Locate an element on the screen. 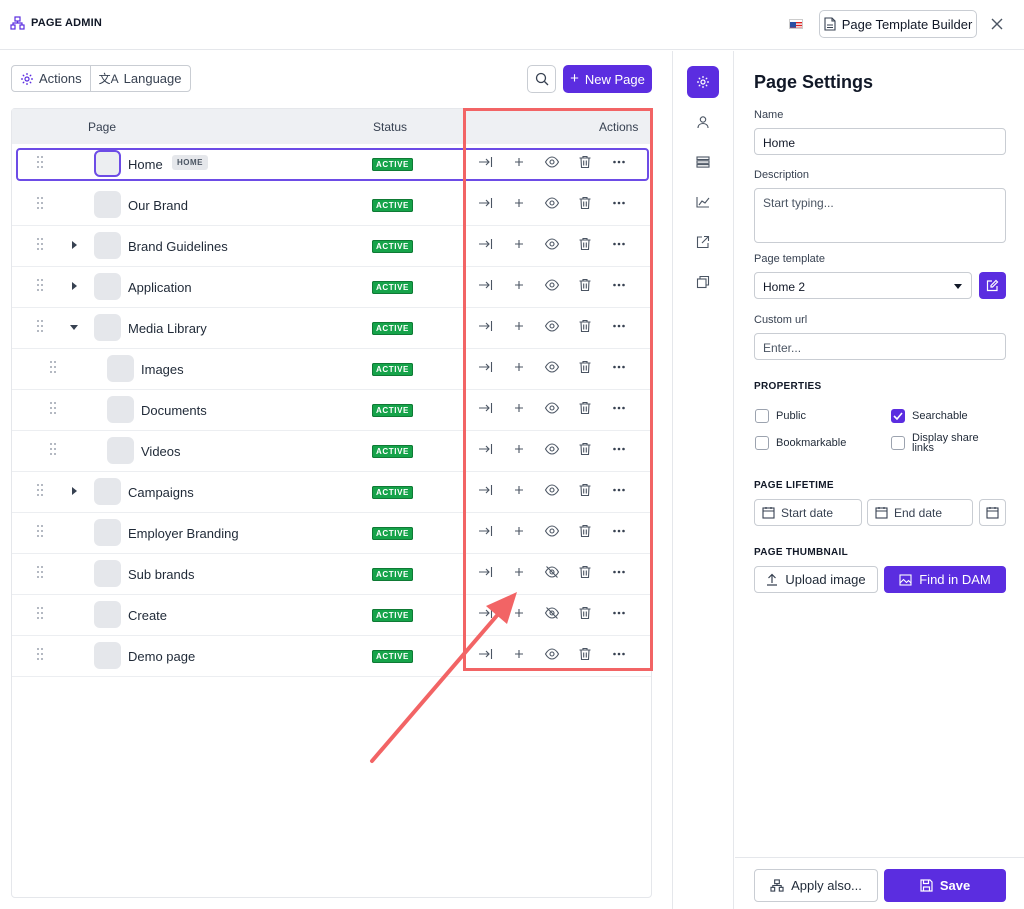 Image resolution: width=1024 pixels, height=909 pixels. column-header-page: Page is located at coordinates (102, 127).